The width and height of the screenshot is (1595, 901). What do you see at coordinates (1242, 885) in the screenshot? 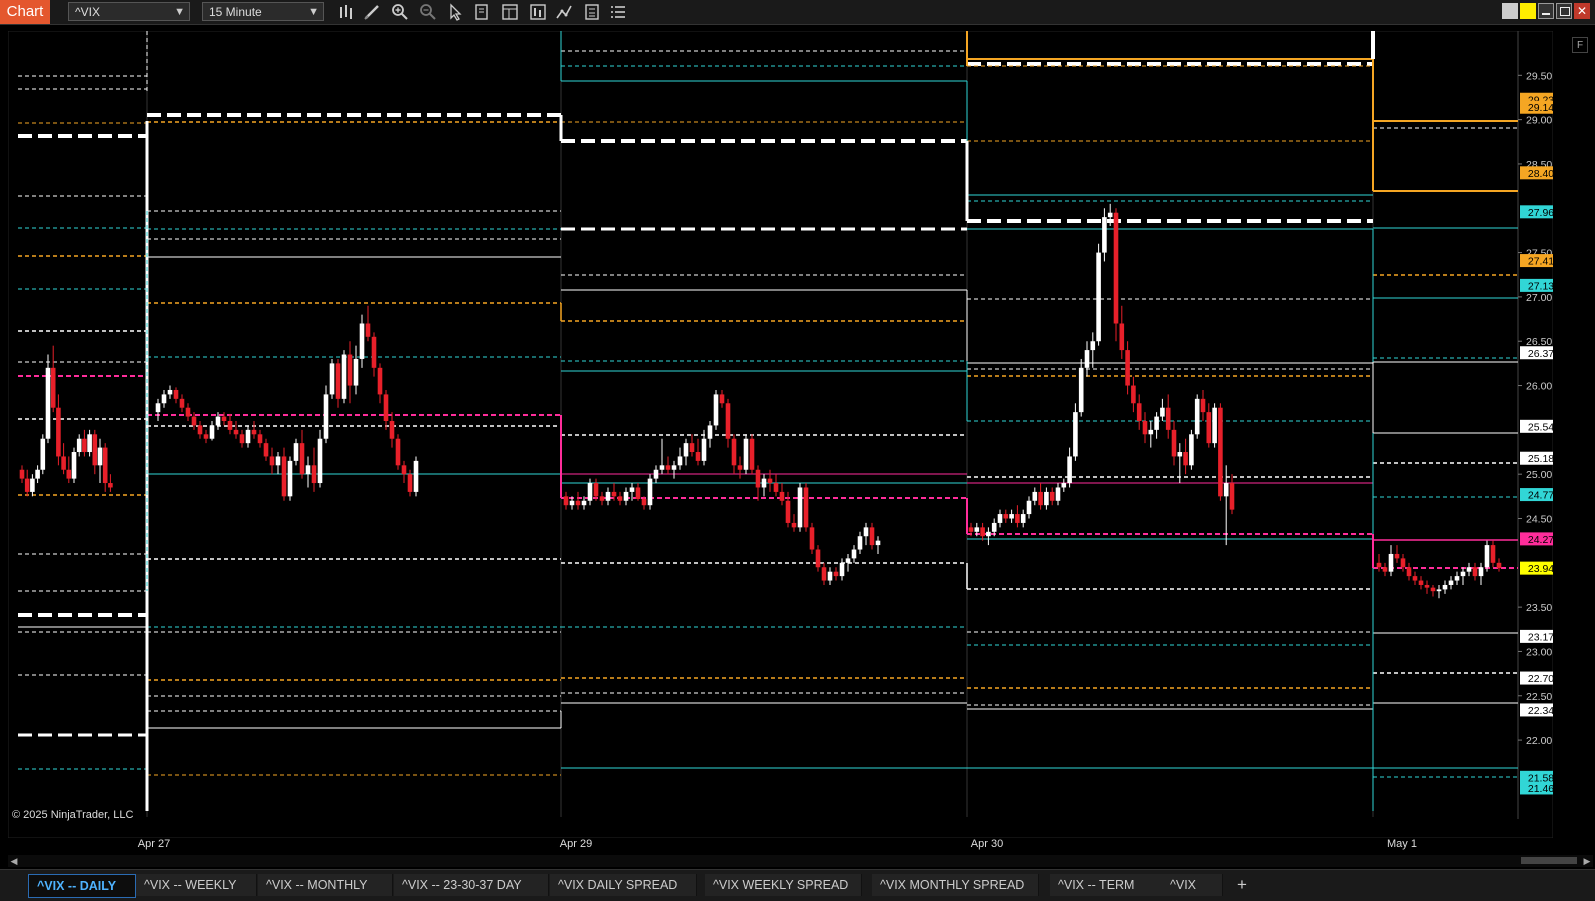
I see `add-tab-icon: +` at bounding box center [1242, 885].